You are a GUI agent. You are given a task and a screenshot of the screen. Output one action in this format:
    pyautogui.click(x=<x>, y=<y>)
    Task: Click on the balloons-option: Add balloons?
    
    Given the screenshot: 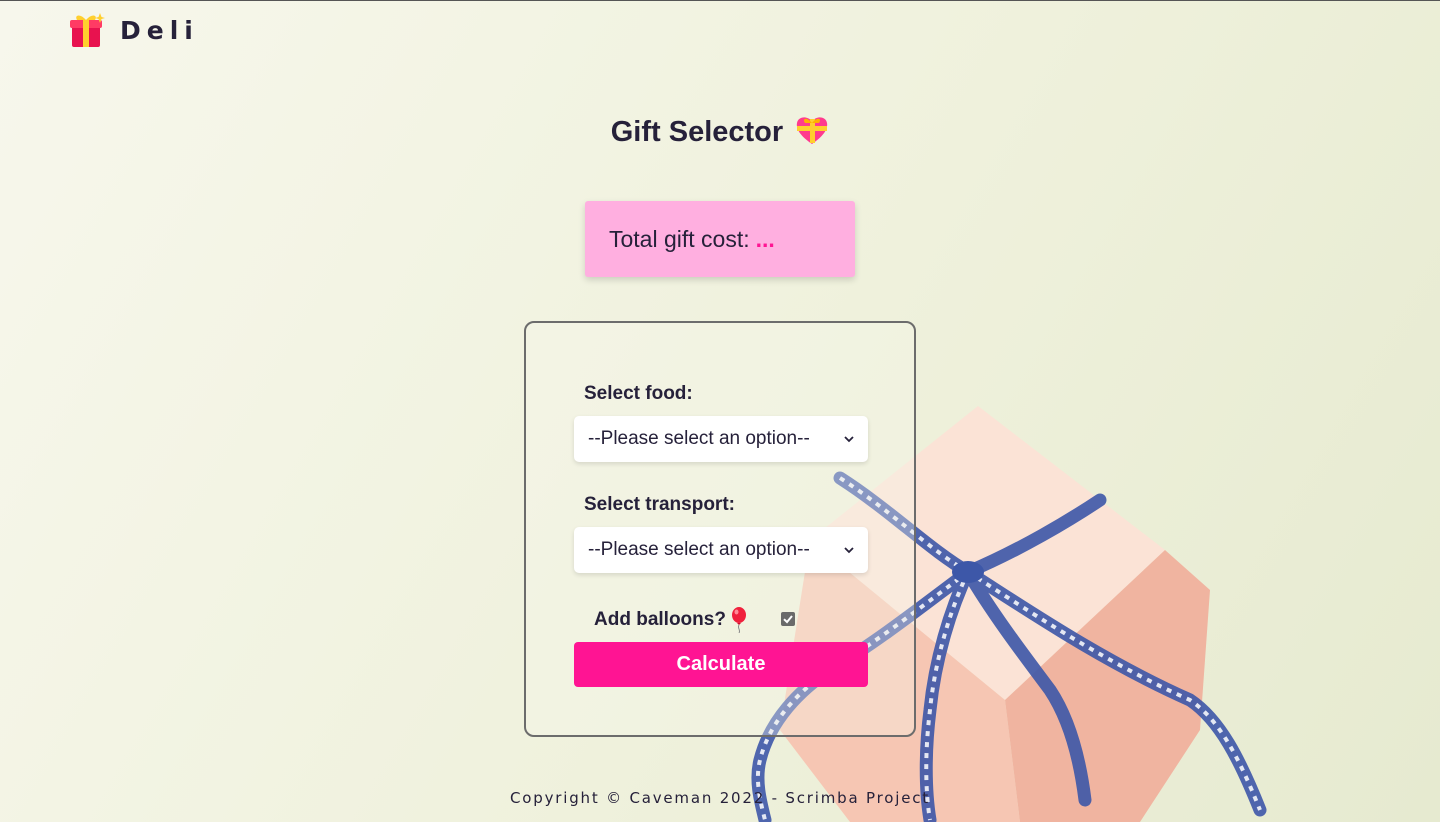 What is the action you would take?
    pyautogui.click(x=671, y=620)
    